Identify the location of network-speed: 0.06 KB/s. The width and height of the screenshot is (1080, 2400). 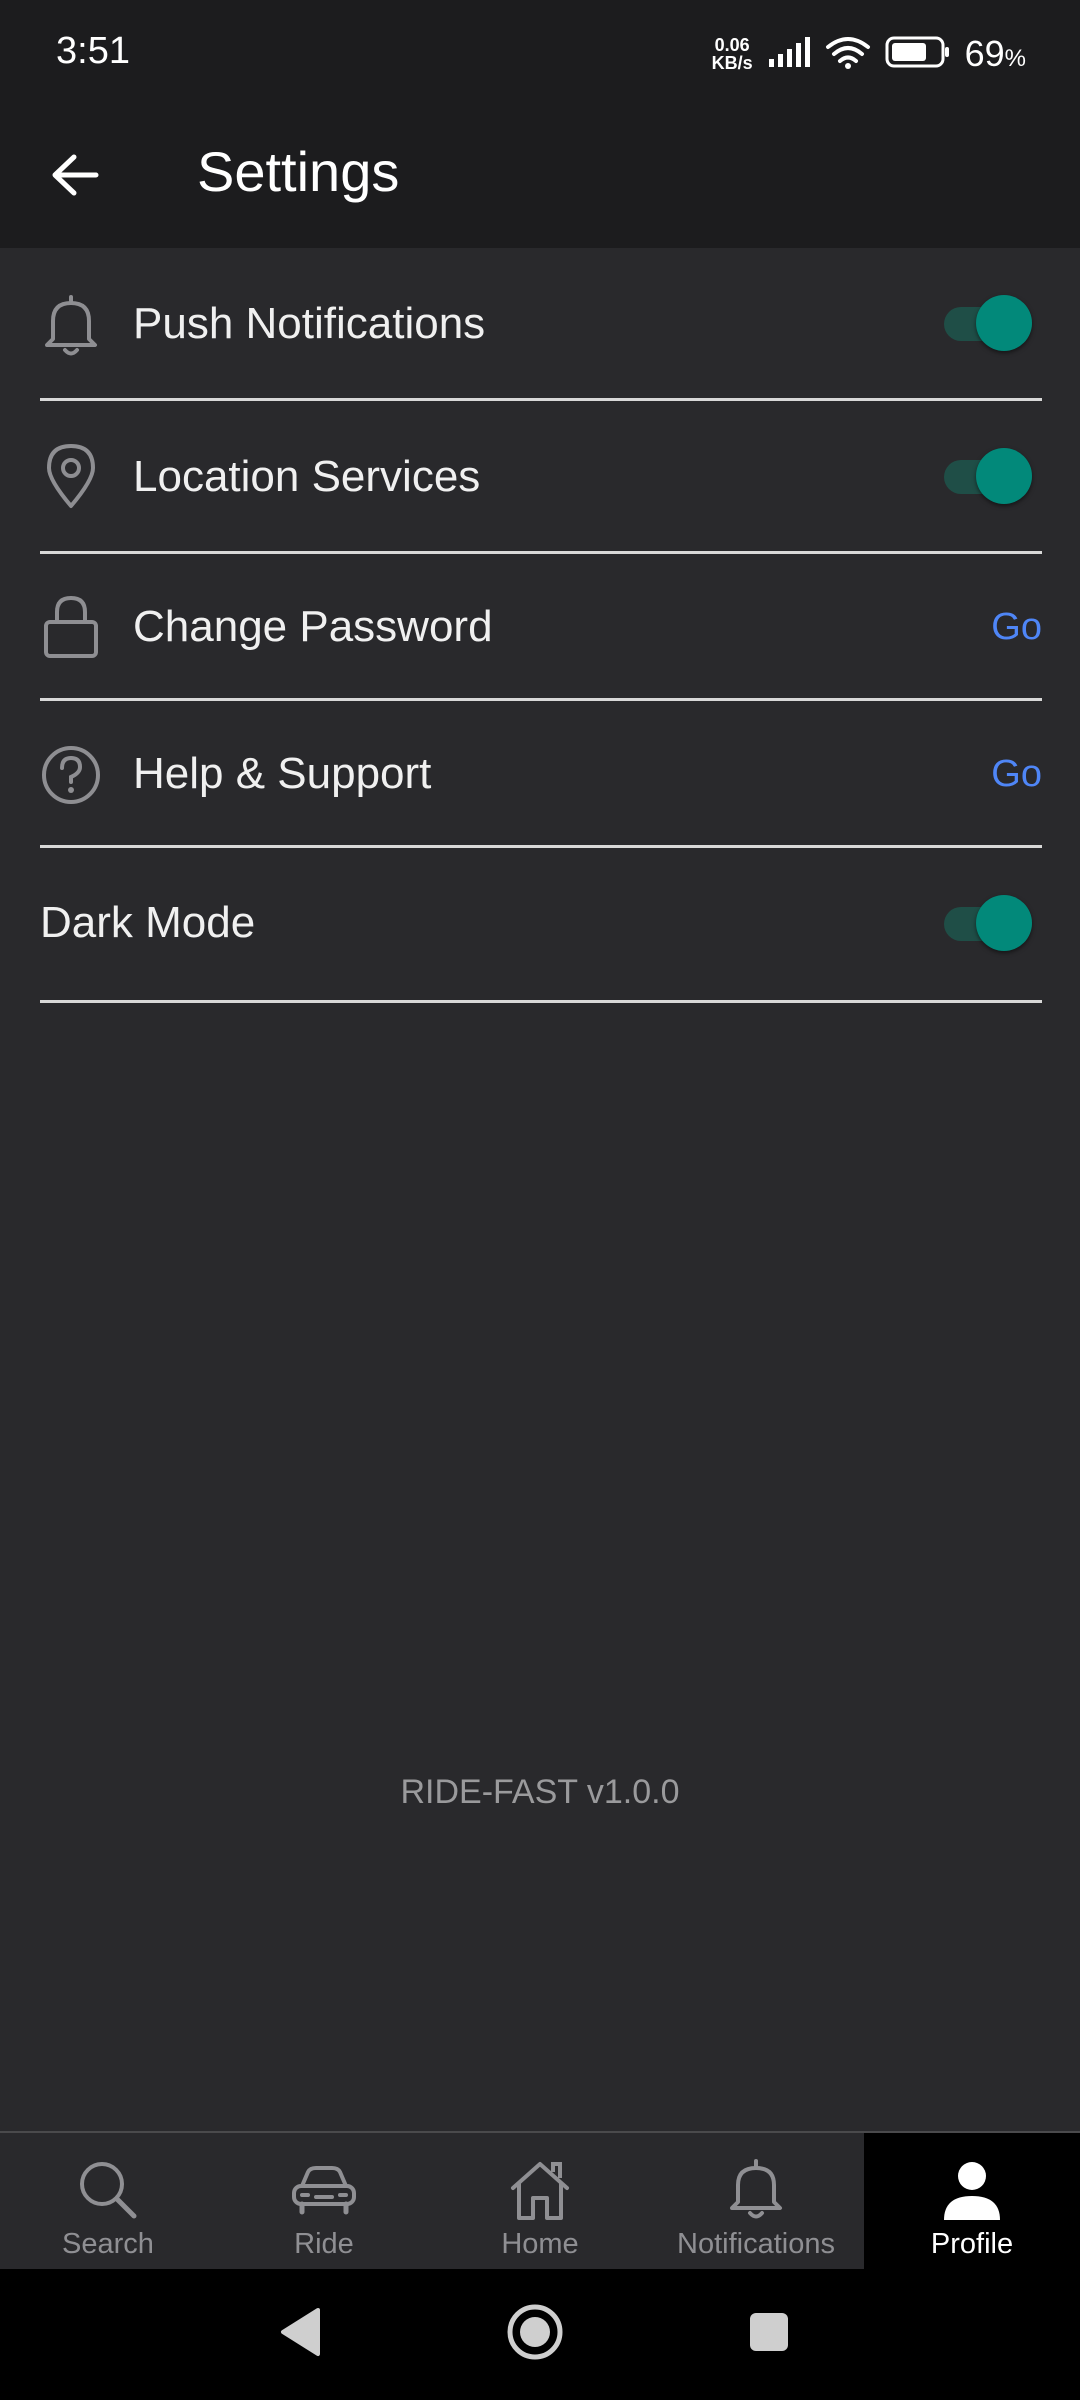
(732, 54).